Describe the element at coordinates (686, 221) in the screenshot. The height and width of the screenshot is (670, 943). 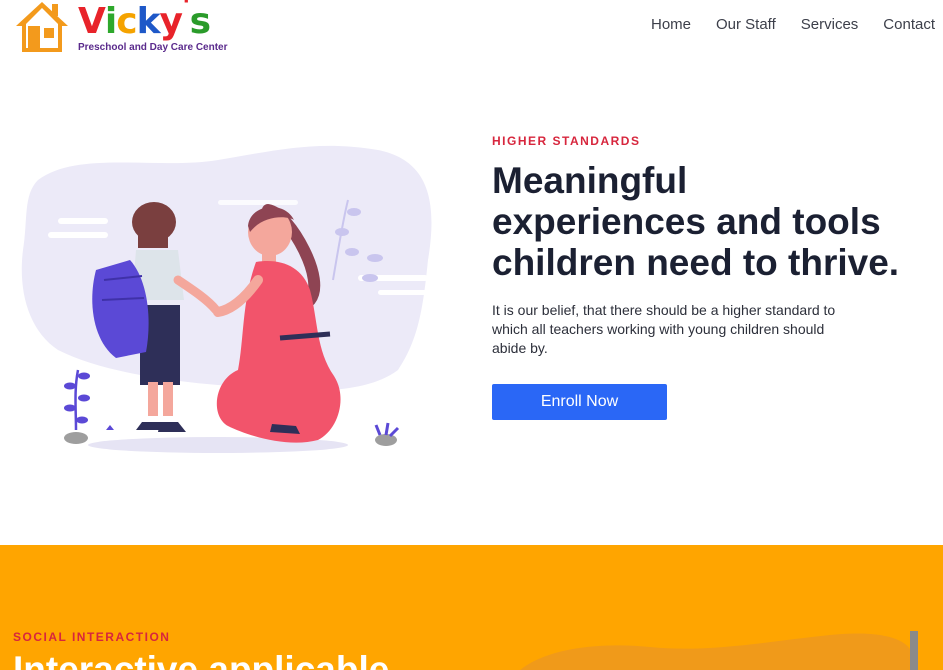
I see `headline-line: experiences and tools` at that location.